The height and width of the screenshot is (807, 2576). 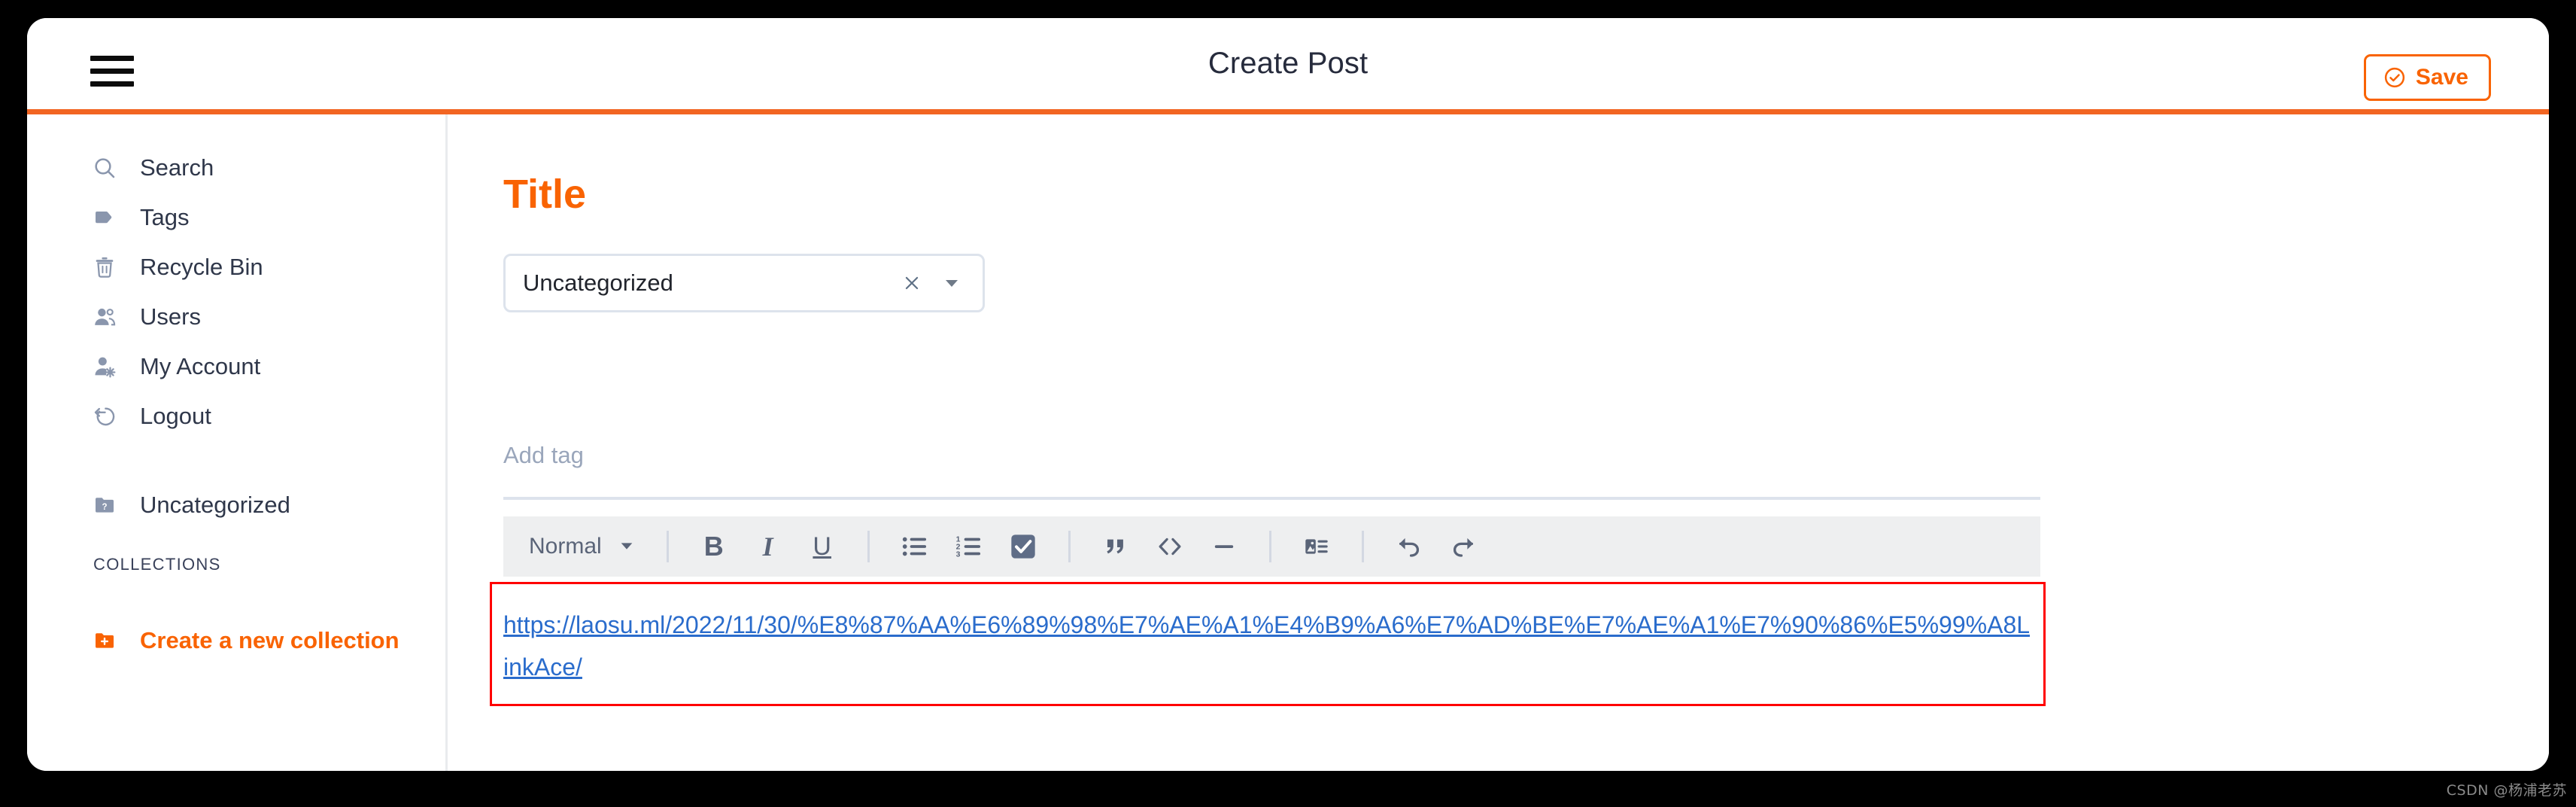 What do you see at coordinates (714, 546) in the screenshot?
I see `bold-icon: B` at bounding box center [714, 546].